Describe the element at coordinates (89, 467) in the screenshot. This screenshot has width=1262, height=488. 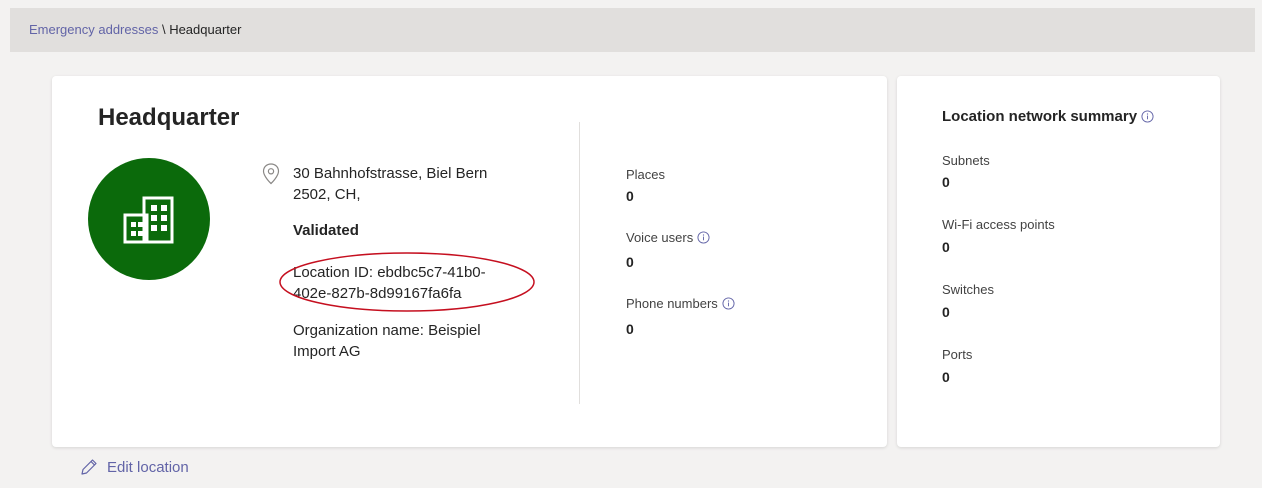
I see `pencil-icon` at that location.